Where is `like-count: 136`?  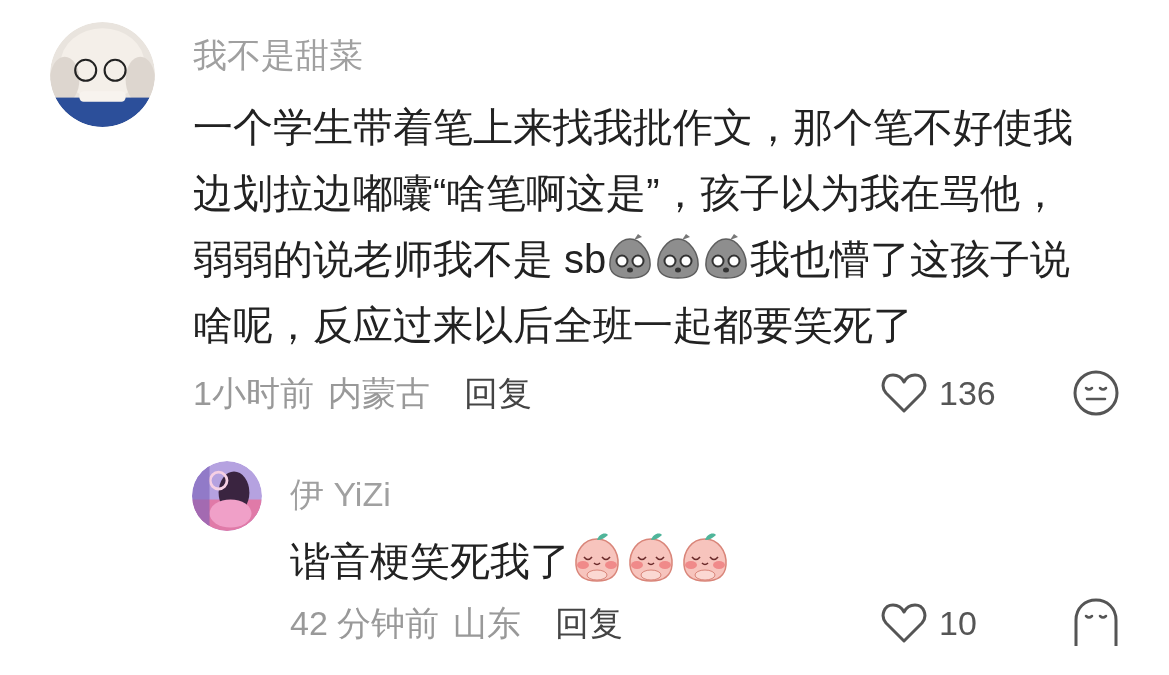
like-count: 136 is located at coordinates (968, 393).